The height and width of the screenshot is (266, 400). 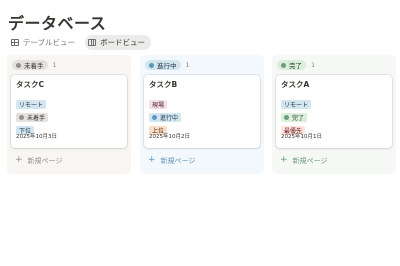 I want to click on task-card: タスクA リモート 完了 最優先 2025年10月1日, so click(x=334, y=111).